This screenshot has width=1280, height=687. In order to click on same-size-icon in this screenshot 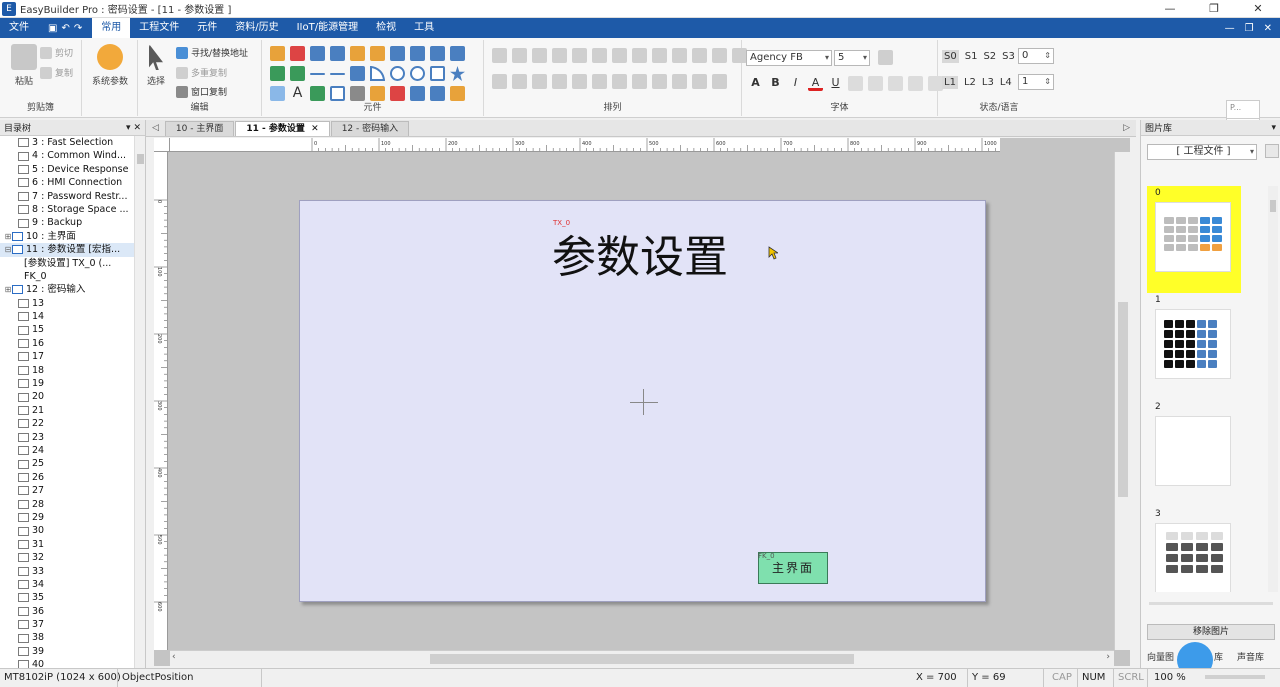, I will do `click(659, 55)`.